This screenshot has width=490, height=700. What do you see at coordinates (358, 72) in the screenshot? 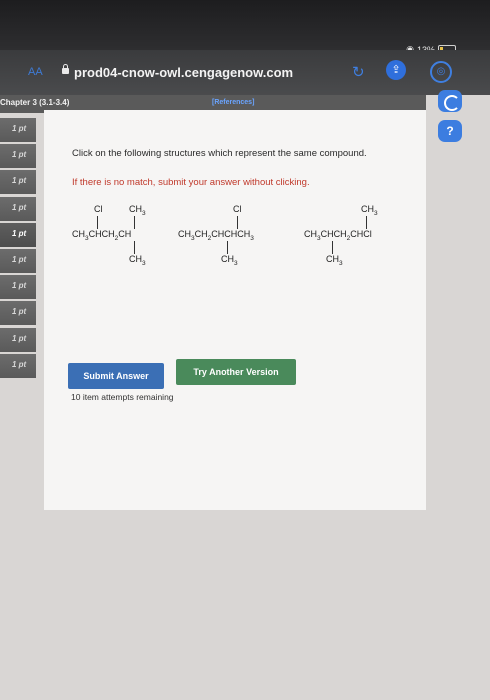
I see `reload-icon: ↻` at bounding box center [358, 72].